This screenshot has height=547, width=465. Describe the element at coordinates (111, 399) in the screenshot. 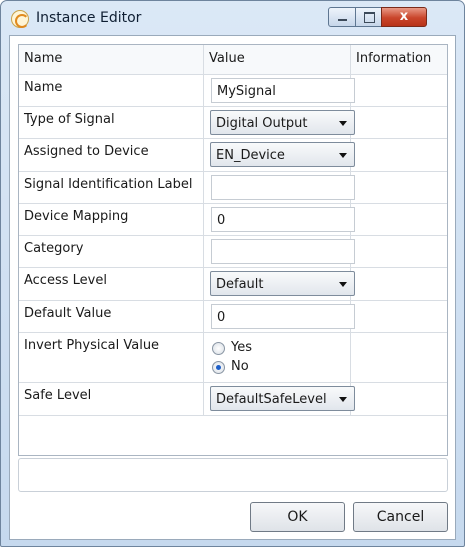

I see `property-label: Safe Level` at that location.